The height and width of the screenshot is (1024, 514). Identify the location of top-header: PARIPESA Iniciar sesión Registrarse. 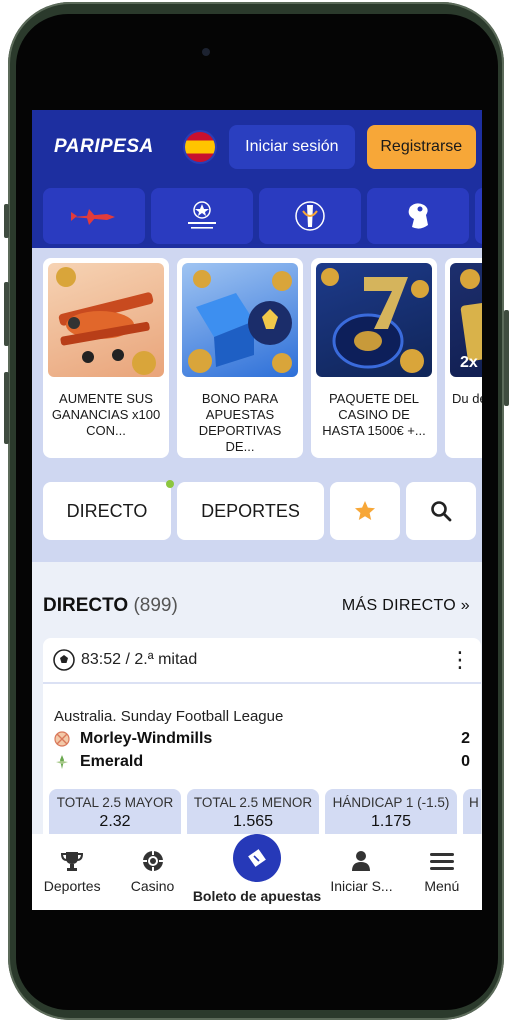
(257, 147).